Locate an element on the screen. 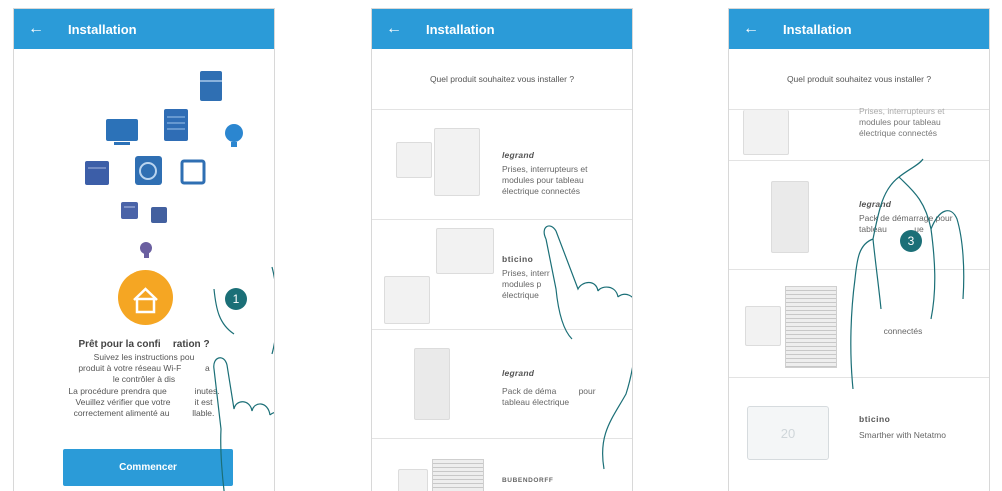 The width and height of the screenshot is (1002, 491). oven-icon is located at coordinates (97, 173).